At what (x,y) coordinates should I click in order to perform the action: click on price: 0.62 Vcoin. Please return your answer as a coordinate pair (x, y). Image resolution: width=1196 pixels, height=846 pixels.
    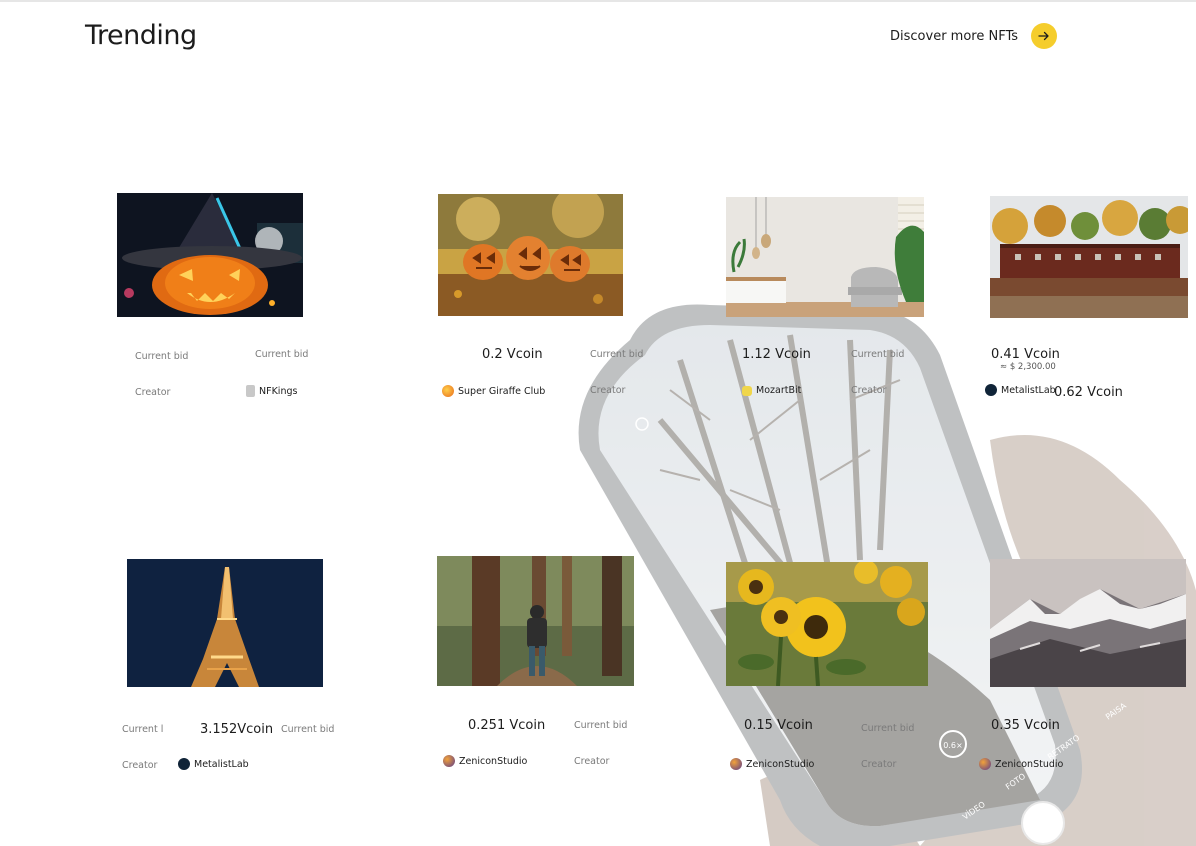
    Looking at the image, I should click on (1088, 392).